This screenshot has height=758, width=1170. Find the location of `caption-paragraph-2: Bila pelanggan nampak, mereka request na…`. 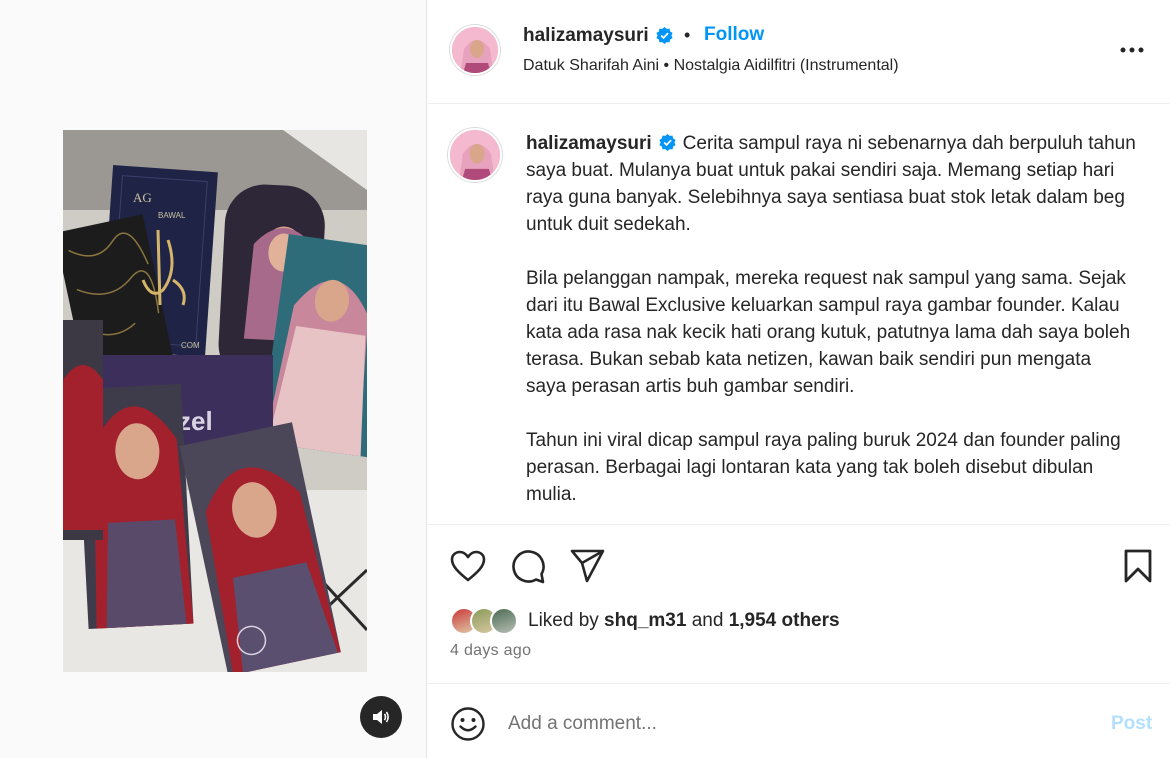

caption-paragraph-2: Bila pelanggan nampak, mereka request na… is located at coordinates (828, 332).